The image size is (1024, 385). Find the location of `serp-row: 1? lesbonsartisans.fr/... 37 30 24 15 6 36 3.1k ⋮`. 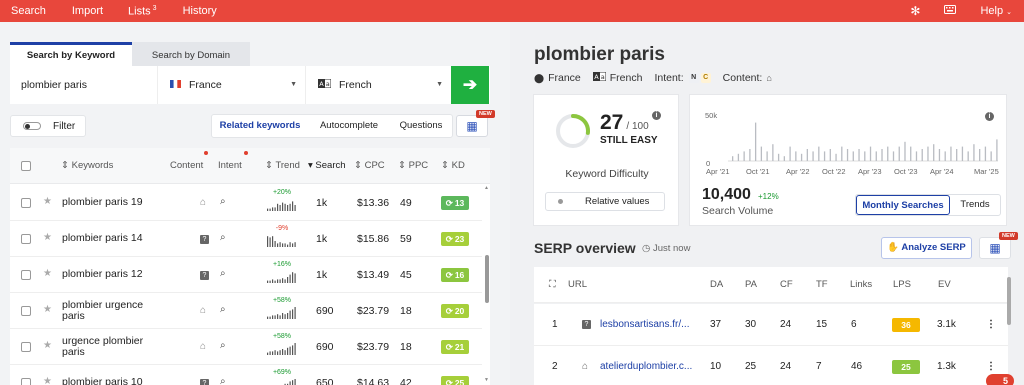

serp-row: 1? lesbonsartisans.fr/... 37 30 24 15 6 36 3.1k ⋮ is located at coordinates (771, 325).